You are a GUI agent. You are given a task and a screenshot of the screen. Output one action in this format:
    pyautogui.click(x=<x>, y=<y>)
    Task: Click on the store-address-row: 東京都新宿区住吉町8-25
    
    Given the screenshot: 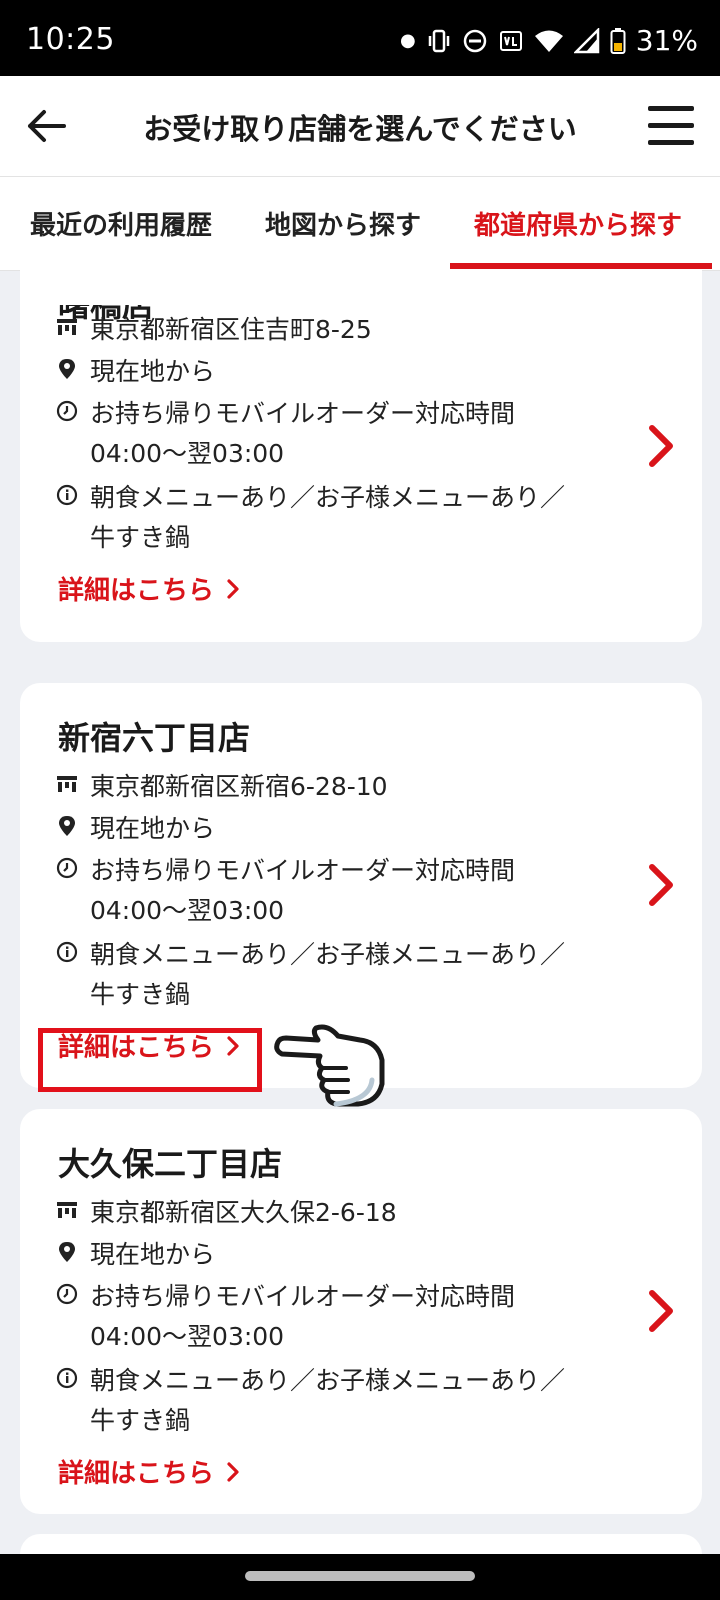 What is the action you would take?
    pyautogui.click(x=214, y=330)
    